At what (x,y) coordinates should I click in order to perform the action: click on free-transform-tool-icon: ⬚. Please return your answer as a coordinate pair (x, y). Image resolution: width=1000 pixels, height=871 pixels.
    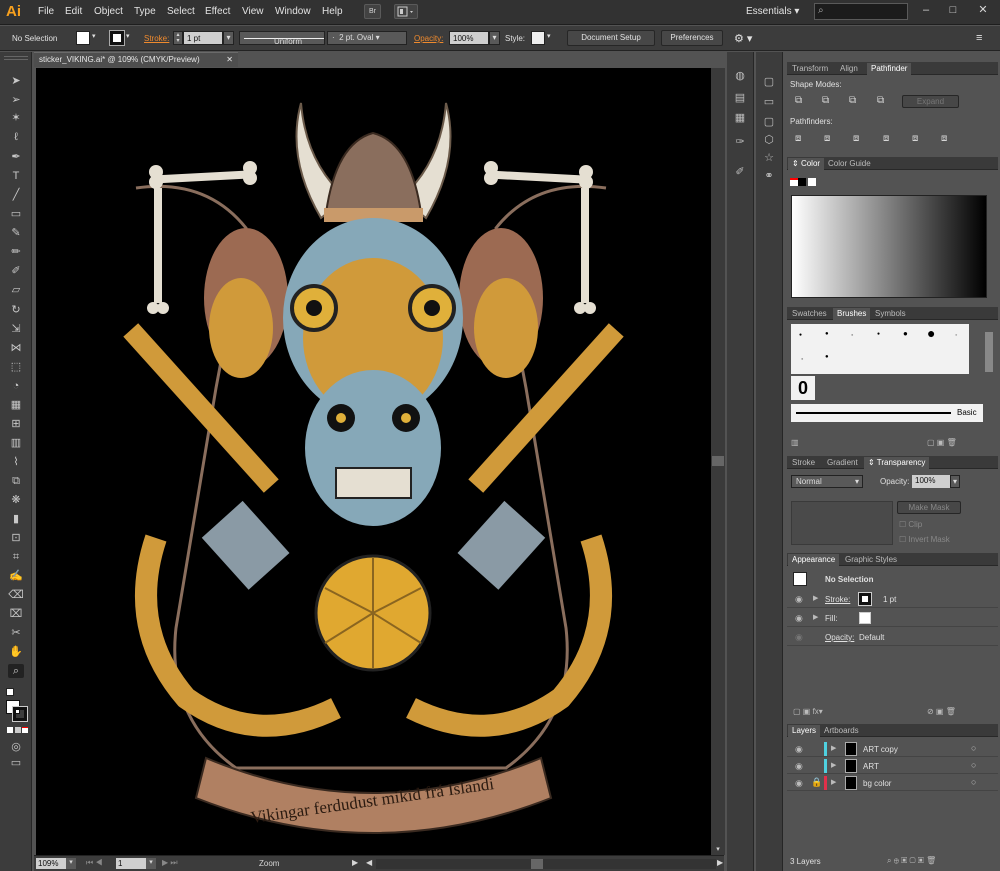
    Looking at the image, I should click on (16, 367).